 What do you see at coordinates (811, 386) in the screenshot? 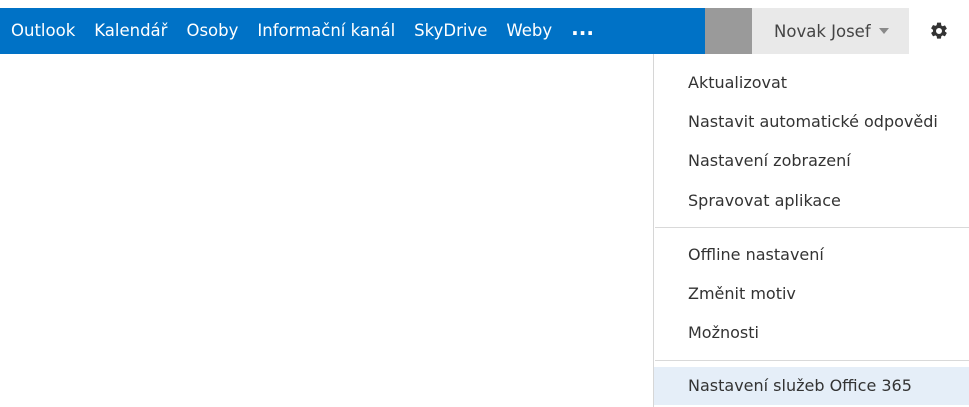
I see `menu-item-office365-settings: Nastavení služeb Office 365` at bounding box center [811, 386].